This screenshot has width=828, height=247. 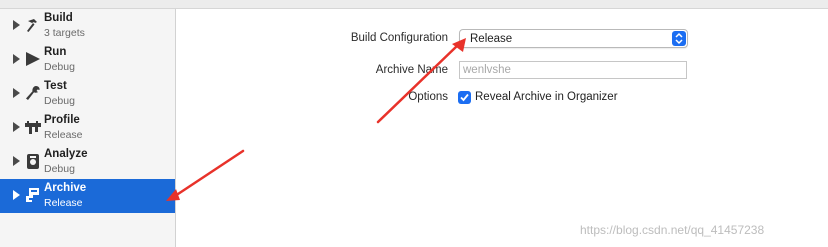 What do you see at coordinates (33, 161) in the screenshot?
I see `analyze-icon` at bounding box center [33, 161].